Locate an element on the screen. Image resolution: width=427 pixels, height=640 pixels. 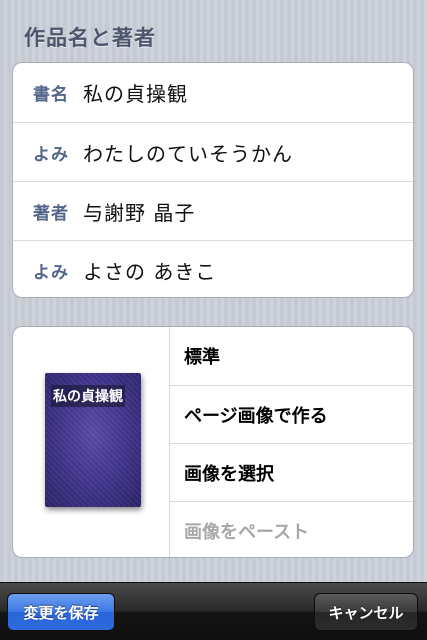
title-reading-row: よみ わたしのていそうかん is located at coordinates (213, 151).